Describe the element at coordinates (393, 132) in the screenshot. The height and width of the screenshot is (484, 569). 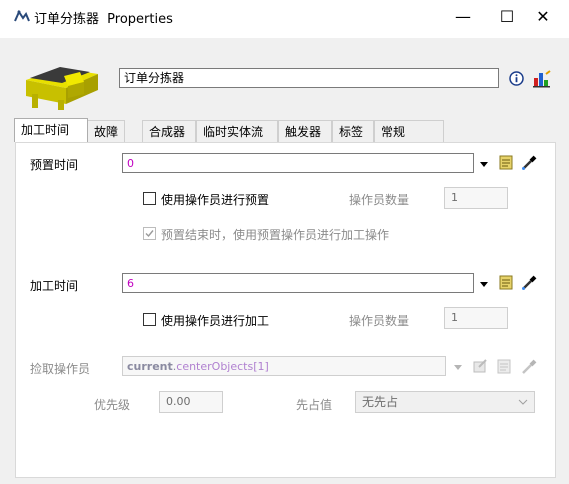
I see `tab-label: 常规` at that location.